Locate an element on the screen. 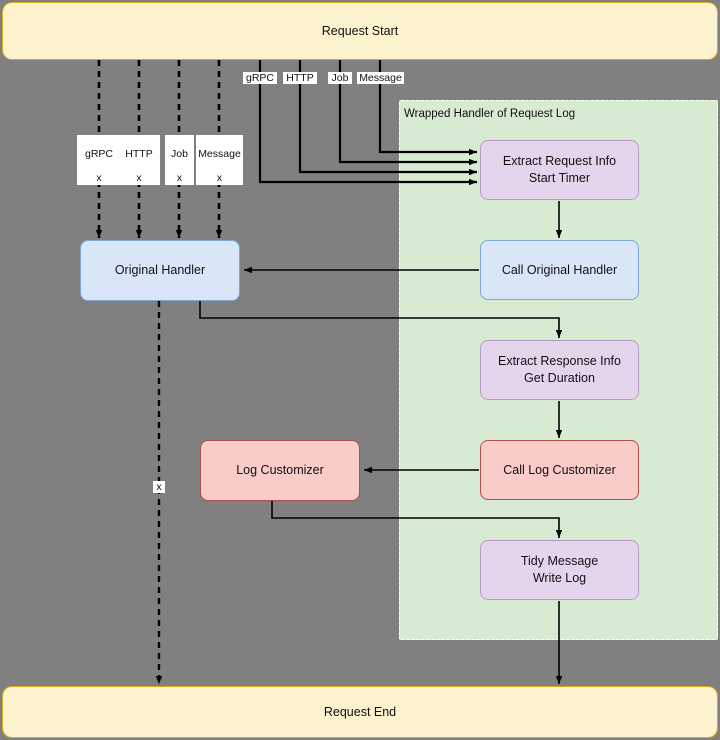  edge-label-solid-message: Message is located at coordinates (380, 78).